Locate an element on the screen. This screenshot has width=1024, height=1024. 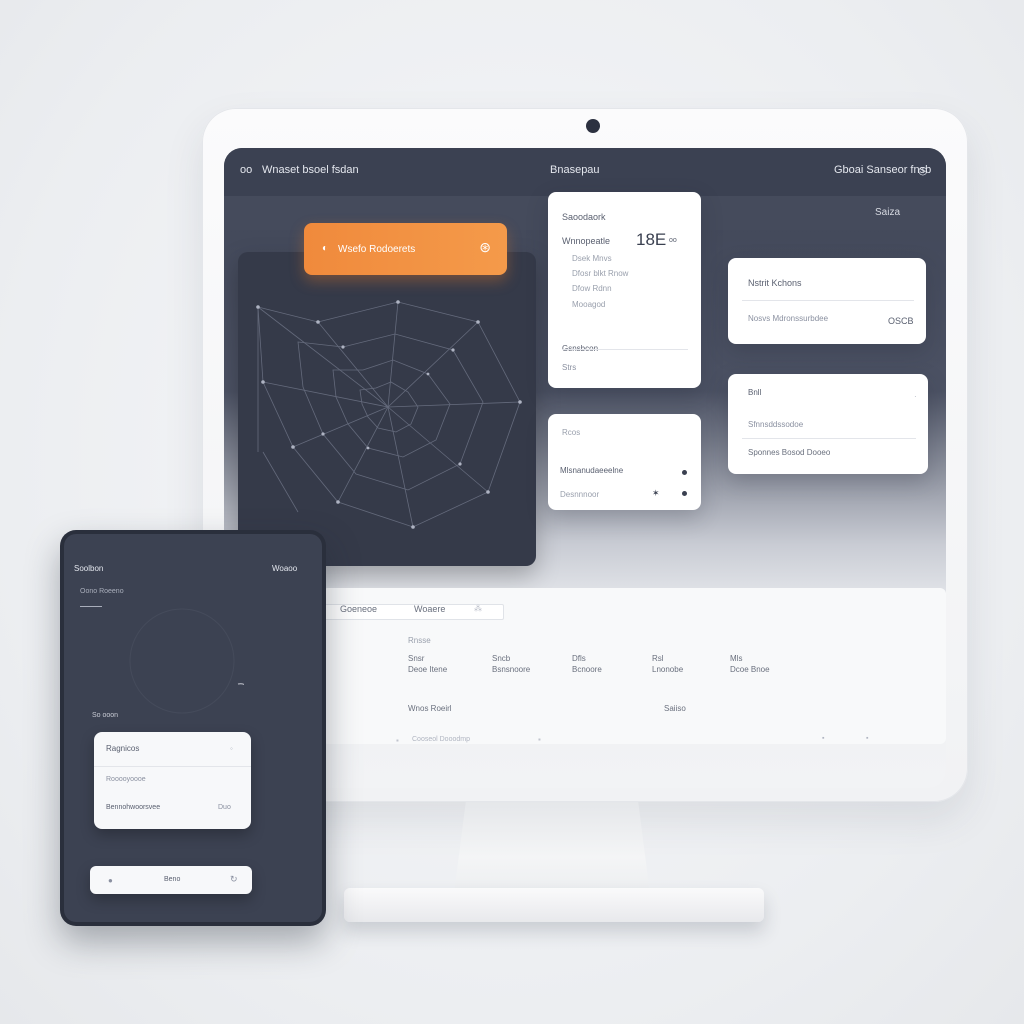
column-value: Bsnsnoore is located at coordinates (511, 669).